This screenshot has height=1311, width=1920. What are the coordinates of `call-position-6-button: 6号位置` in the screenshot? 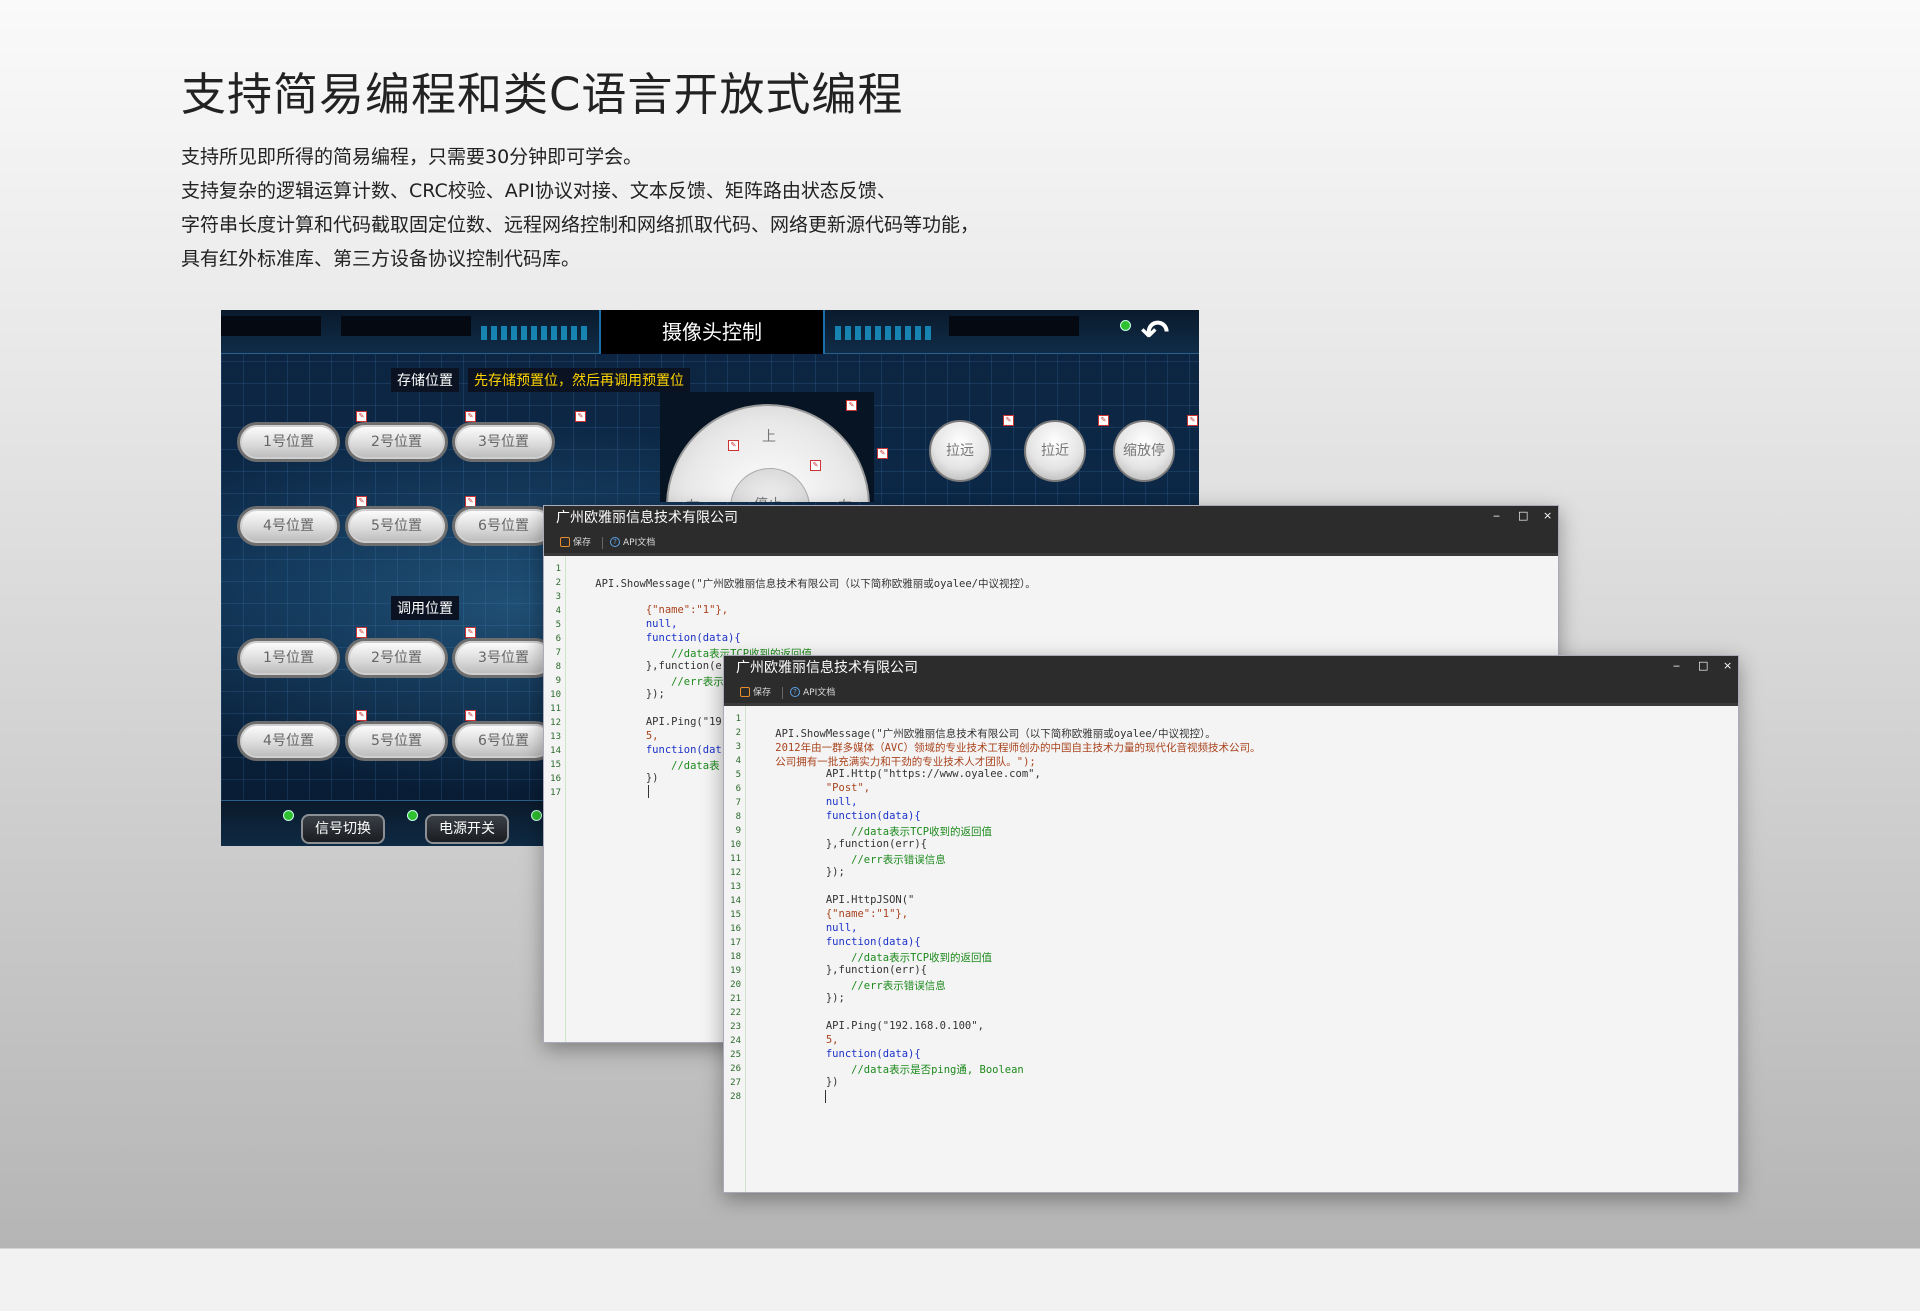 It's located at (503, 741).